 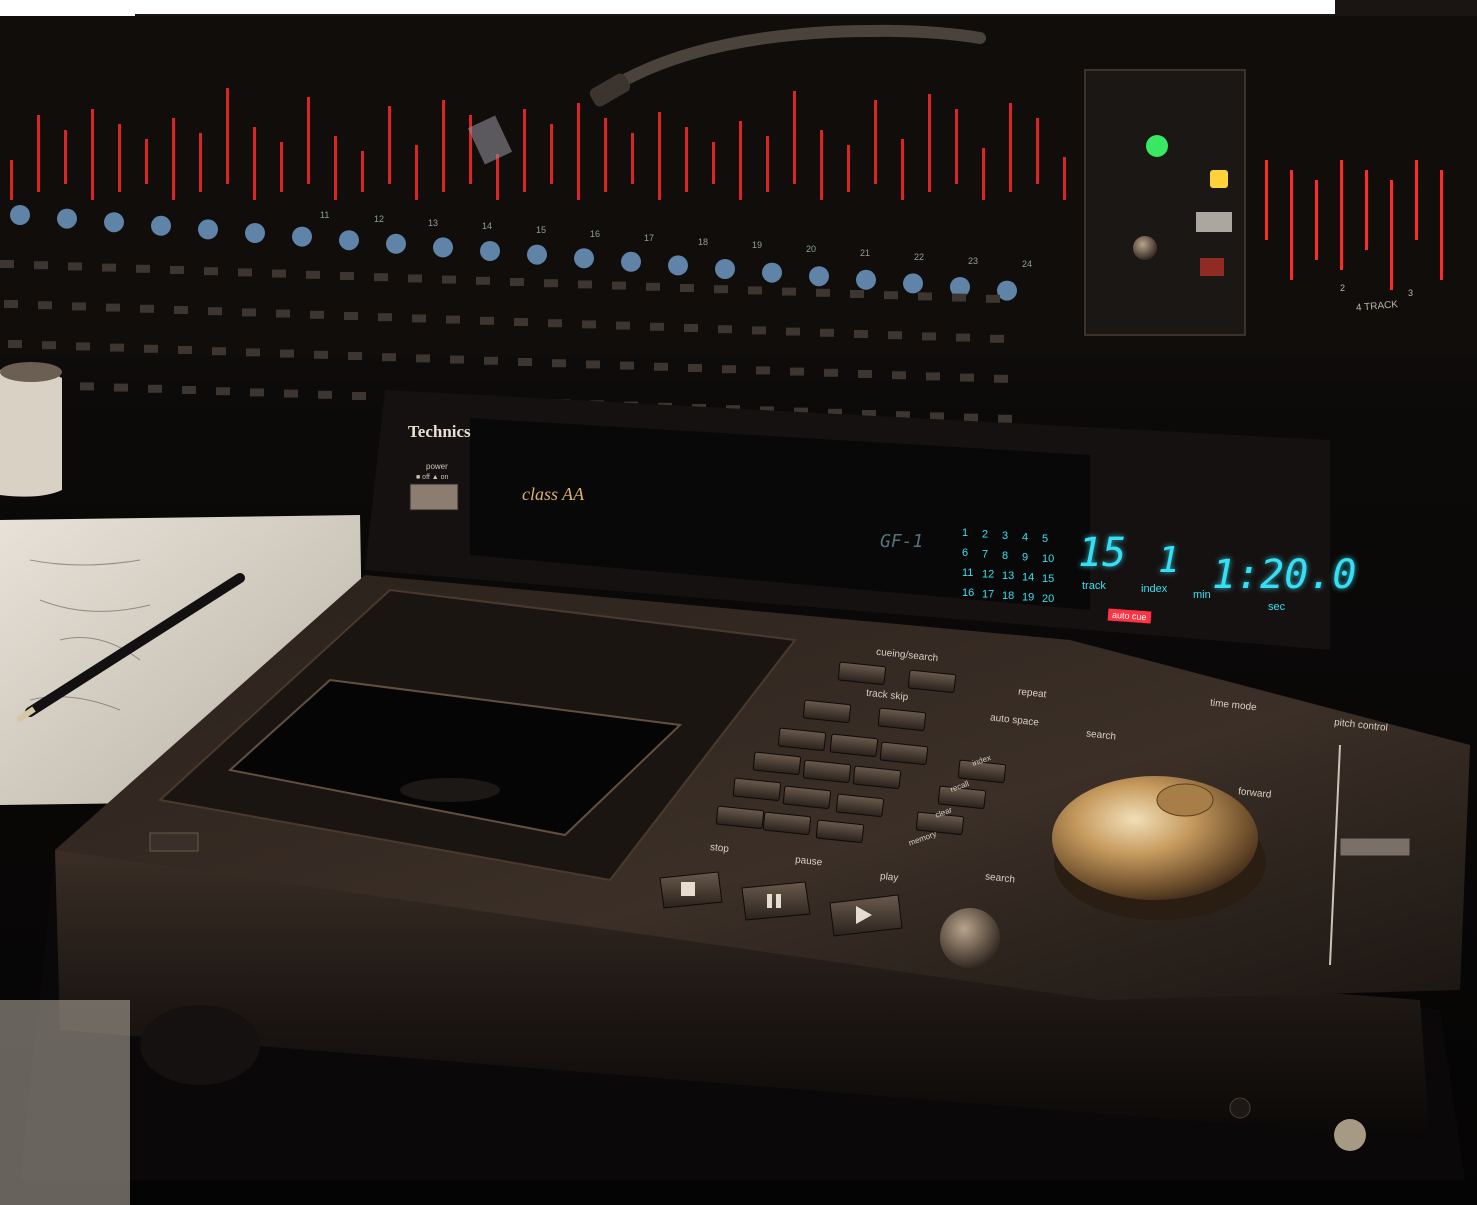 I want to click on channel-number: 14, so click(x=487, y=226).